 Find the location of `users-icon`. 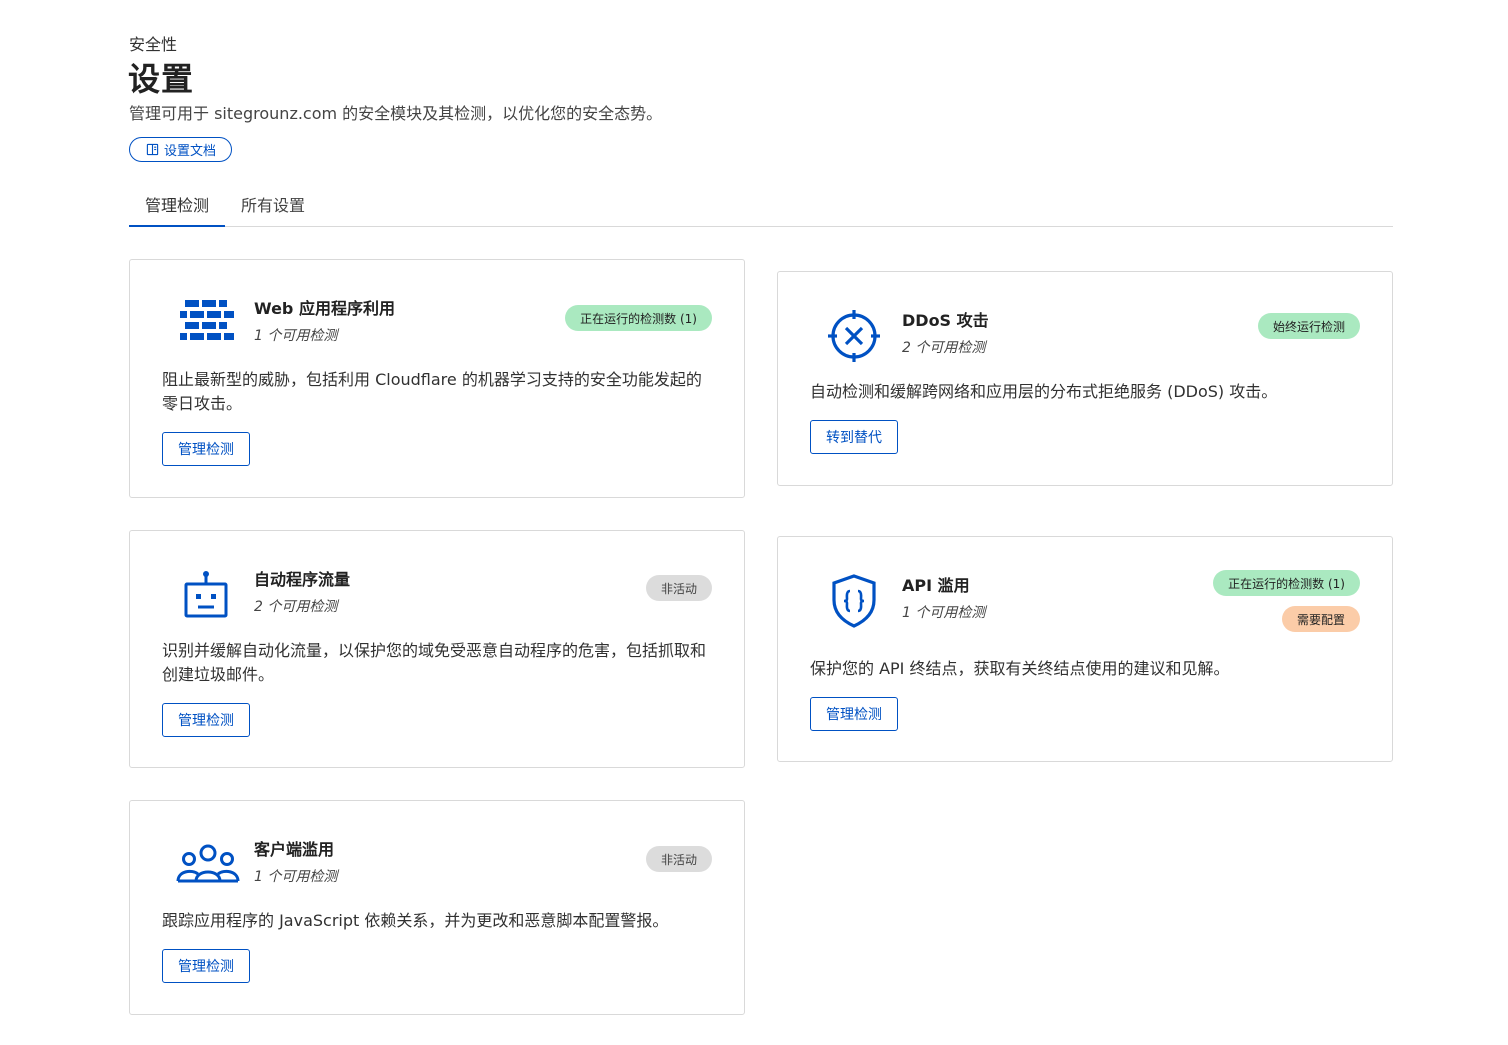

users-icon is located at coordinates (208, 863).